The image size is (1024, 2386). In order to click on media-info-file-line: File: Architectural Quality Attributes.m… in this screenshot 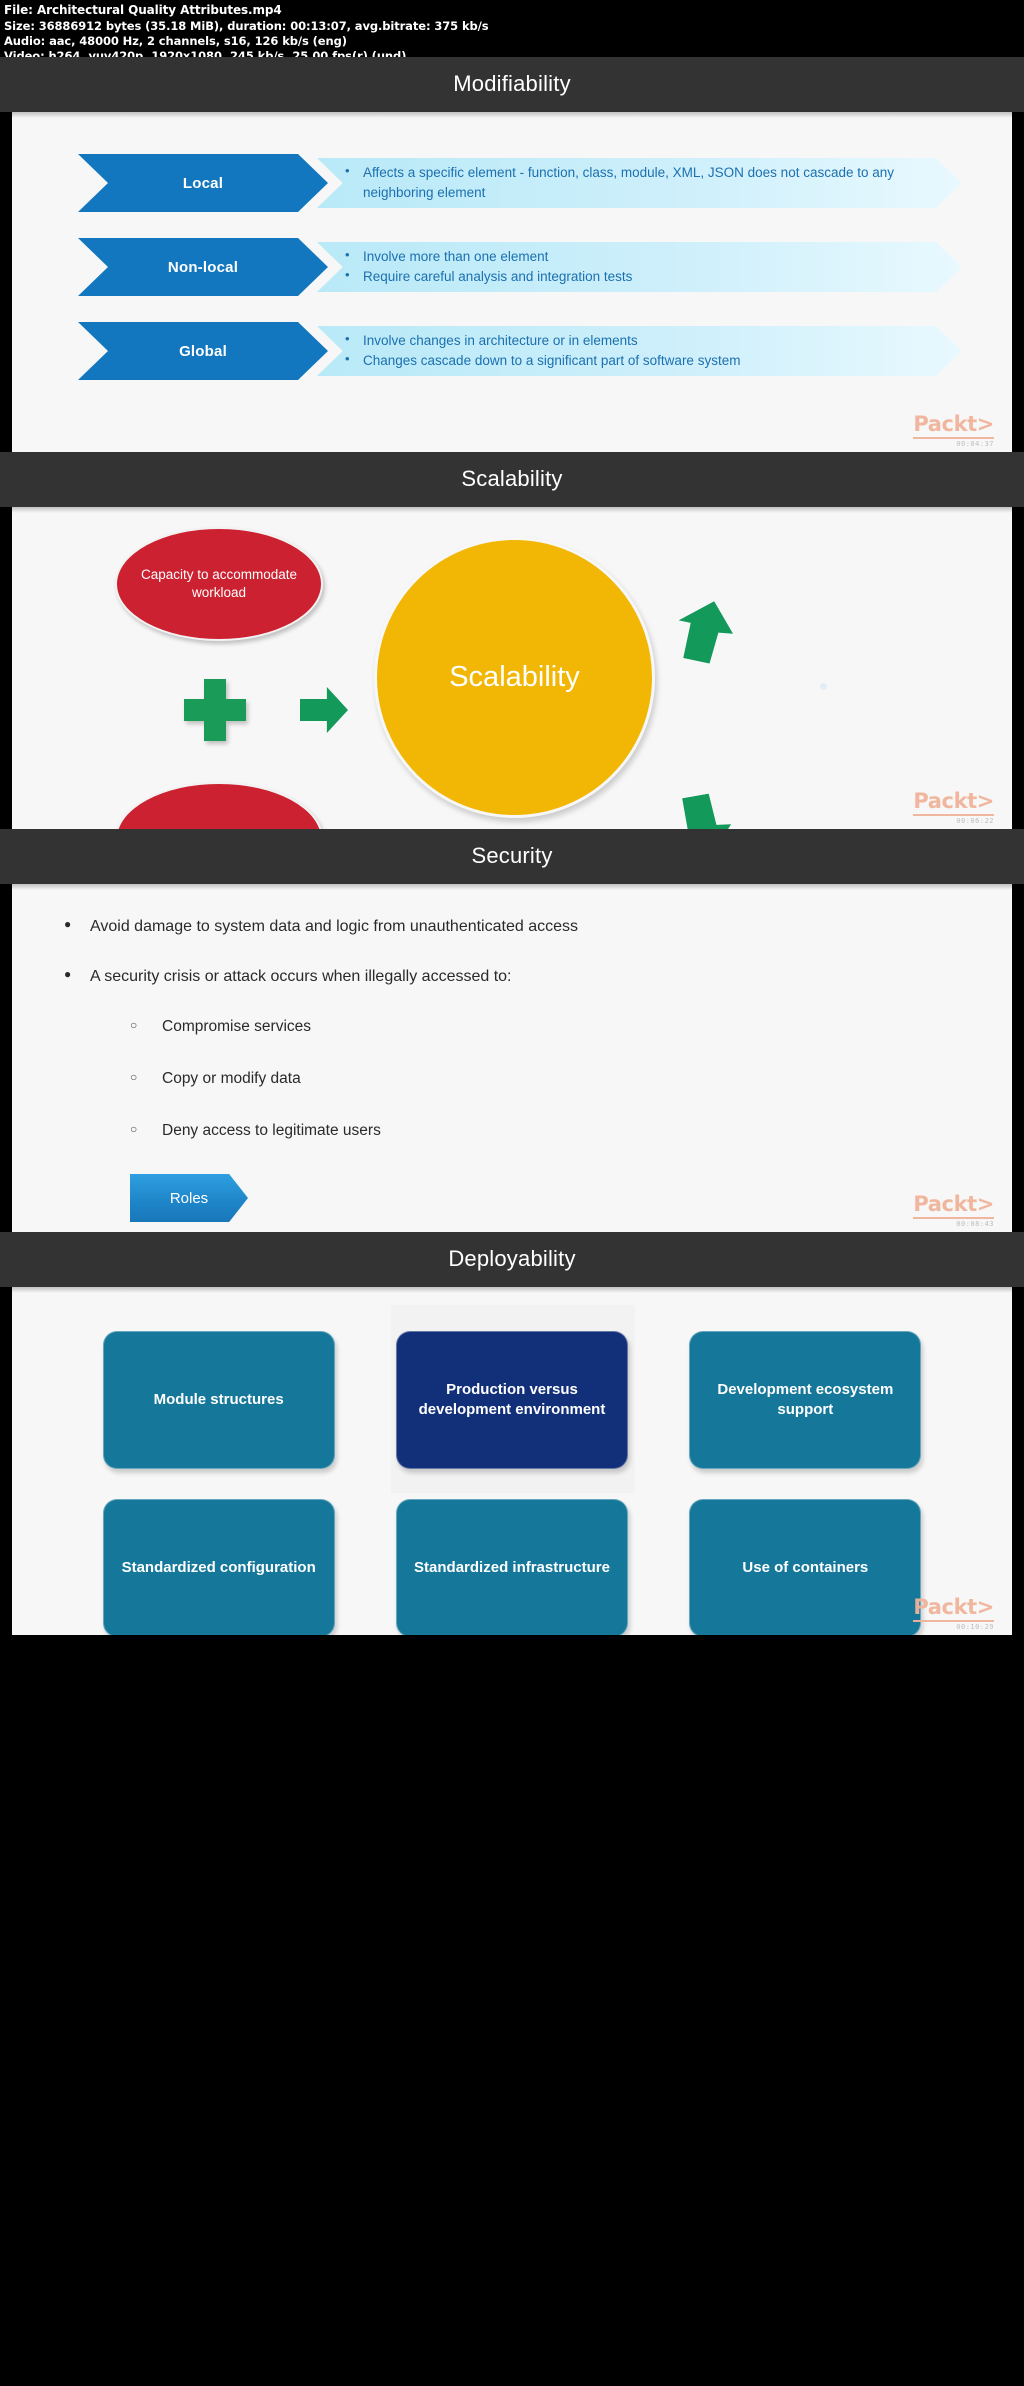, I will do `click(143, 10)`.